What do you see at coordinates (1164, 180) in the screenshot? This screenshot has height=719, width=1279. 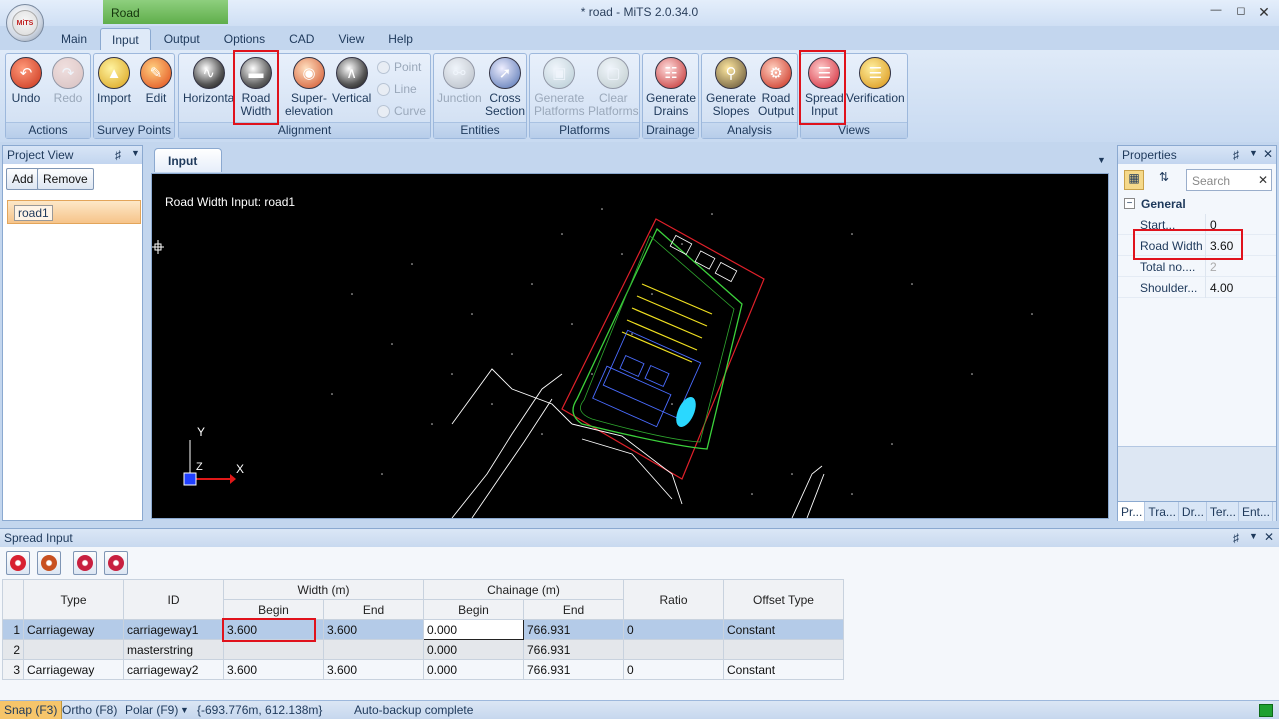 I see `sort-alpha-icon: ⇅` at bounding box center [1164, 180].